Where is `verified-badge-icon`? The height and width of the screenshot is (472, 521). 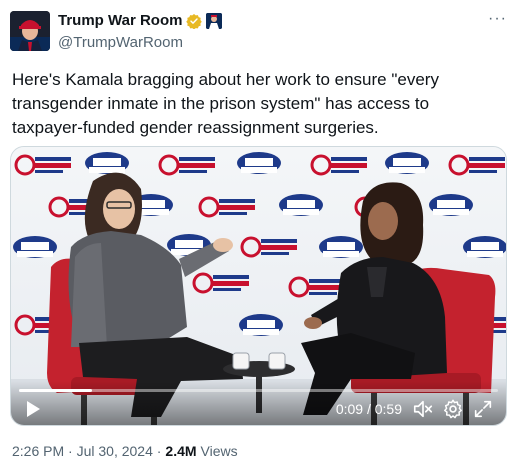
verified-badge-icon is located at coordinates (194, 21).